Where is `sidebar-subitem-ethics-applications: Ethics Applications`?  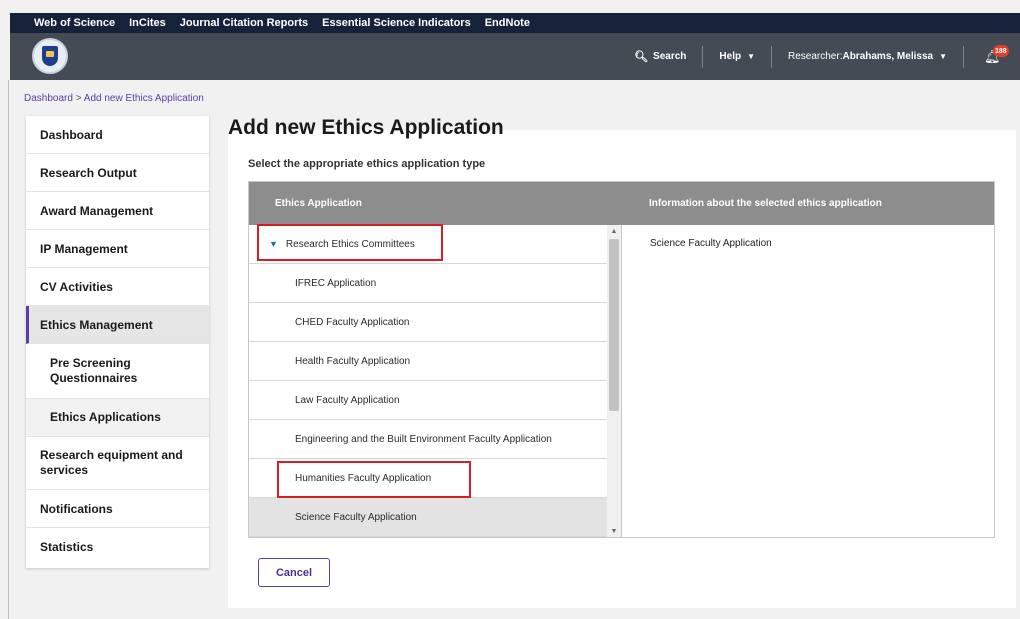 sidebar-subitem-ethics-applications: Ethics Applications is located at coordinates (117, 418).